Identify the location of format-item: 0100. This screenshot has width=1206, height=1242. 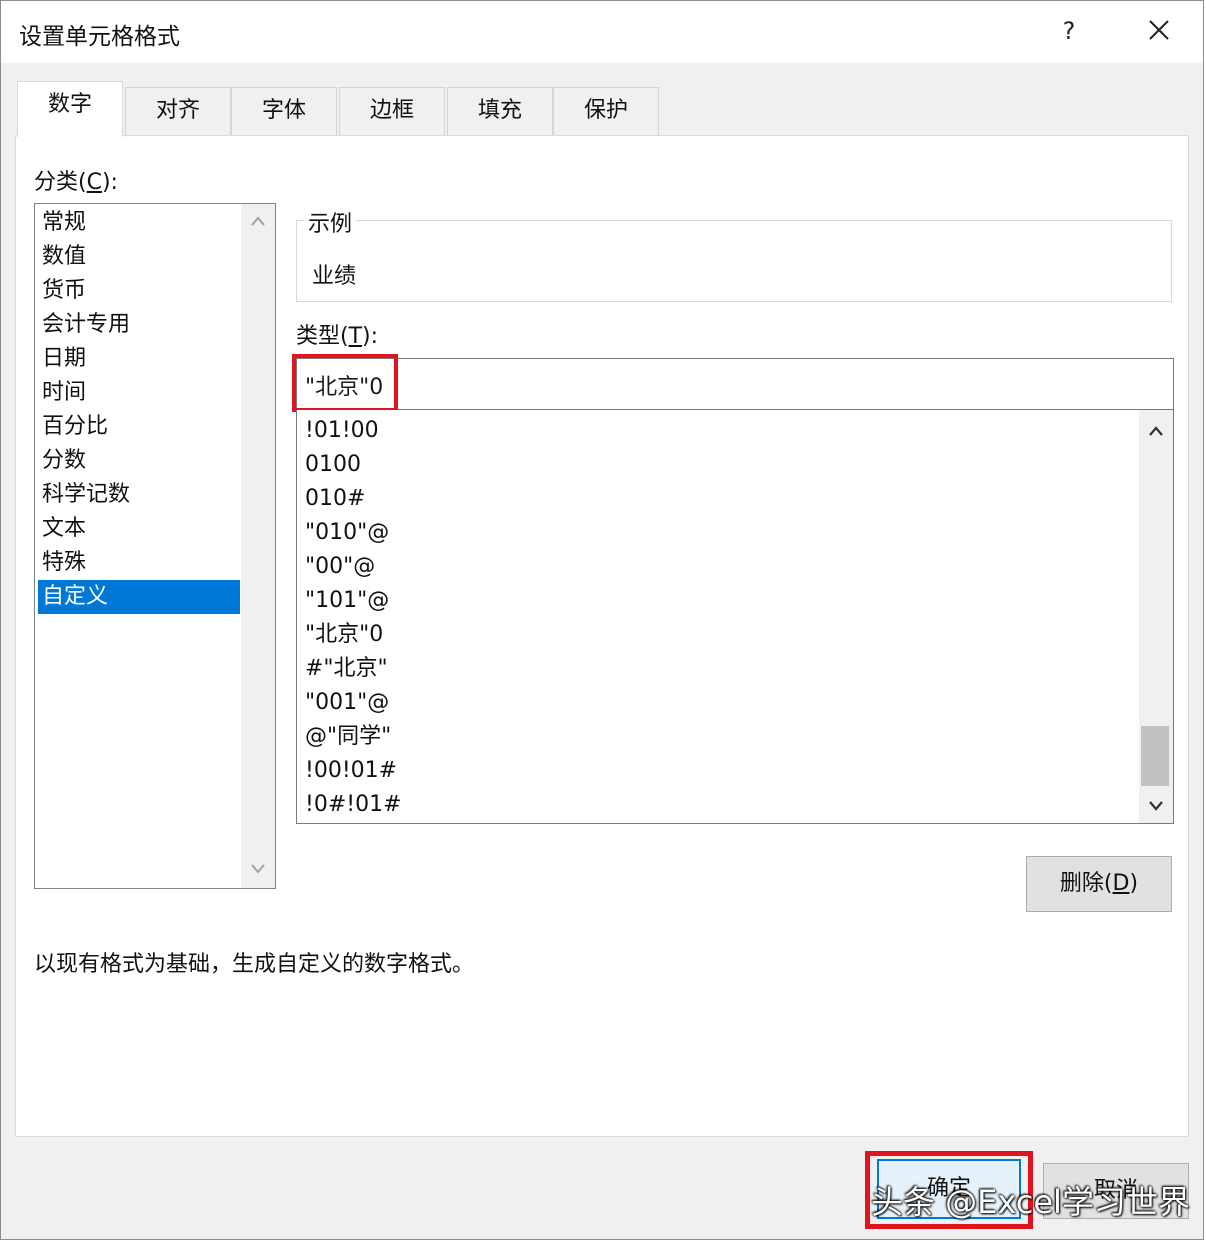
(333, 465).